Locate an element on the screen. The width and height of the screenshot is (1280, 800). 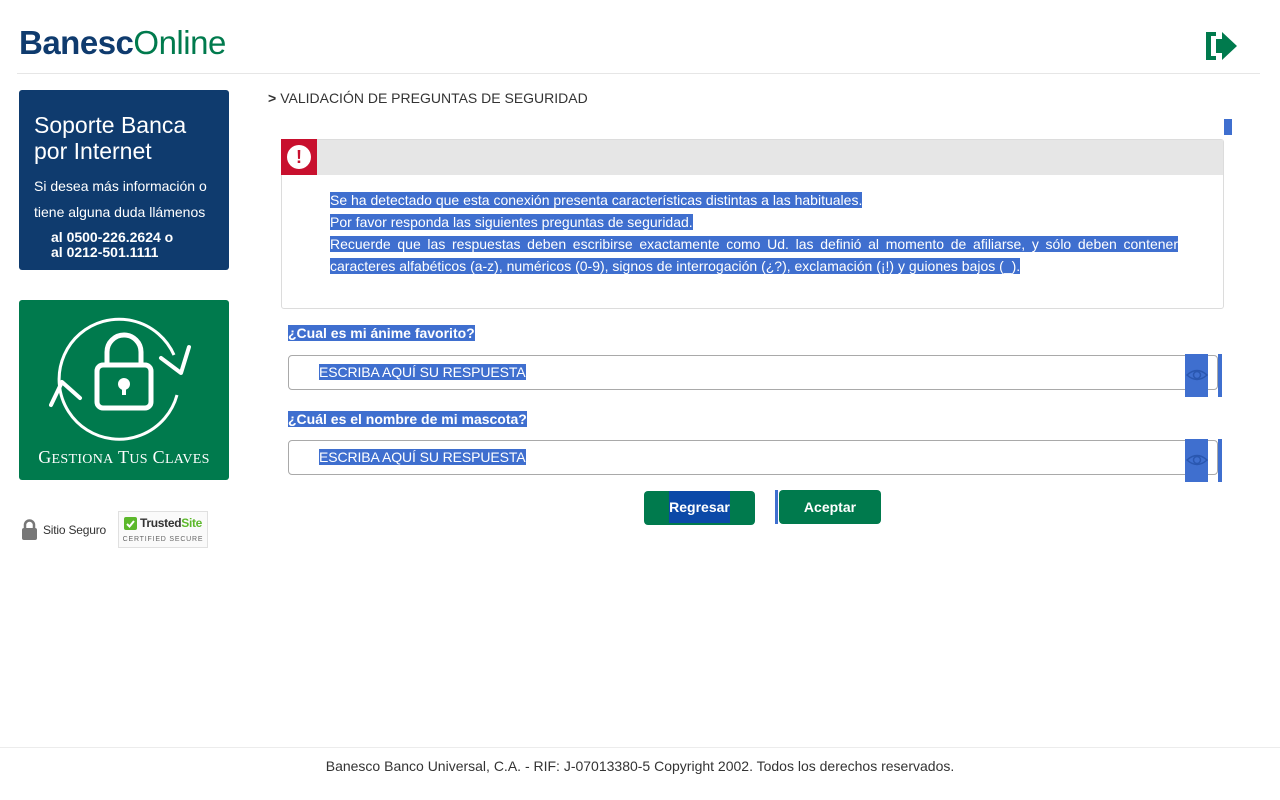
question-label-1: ¿Cual es mi ánime favorito? is located at coordinates (381, 333).